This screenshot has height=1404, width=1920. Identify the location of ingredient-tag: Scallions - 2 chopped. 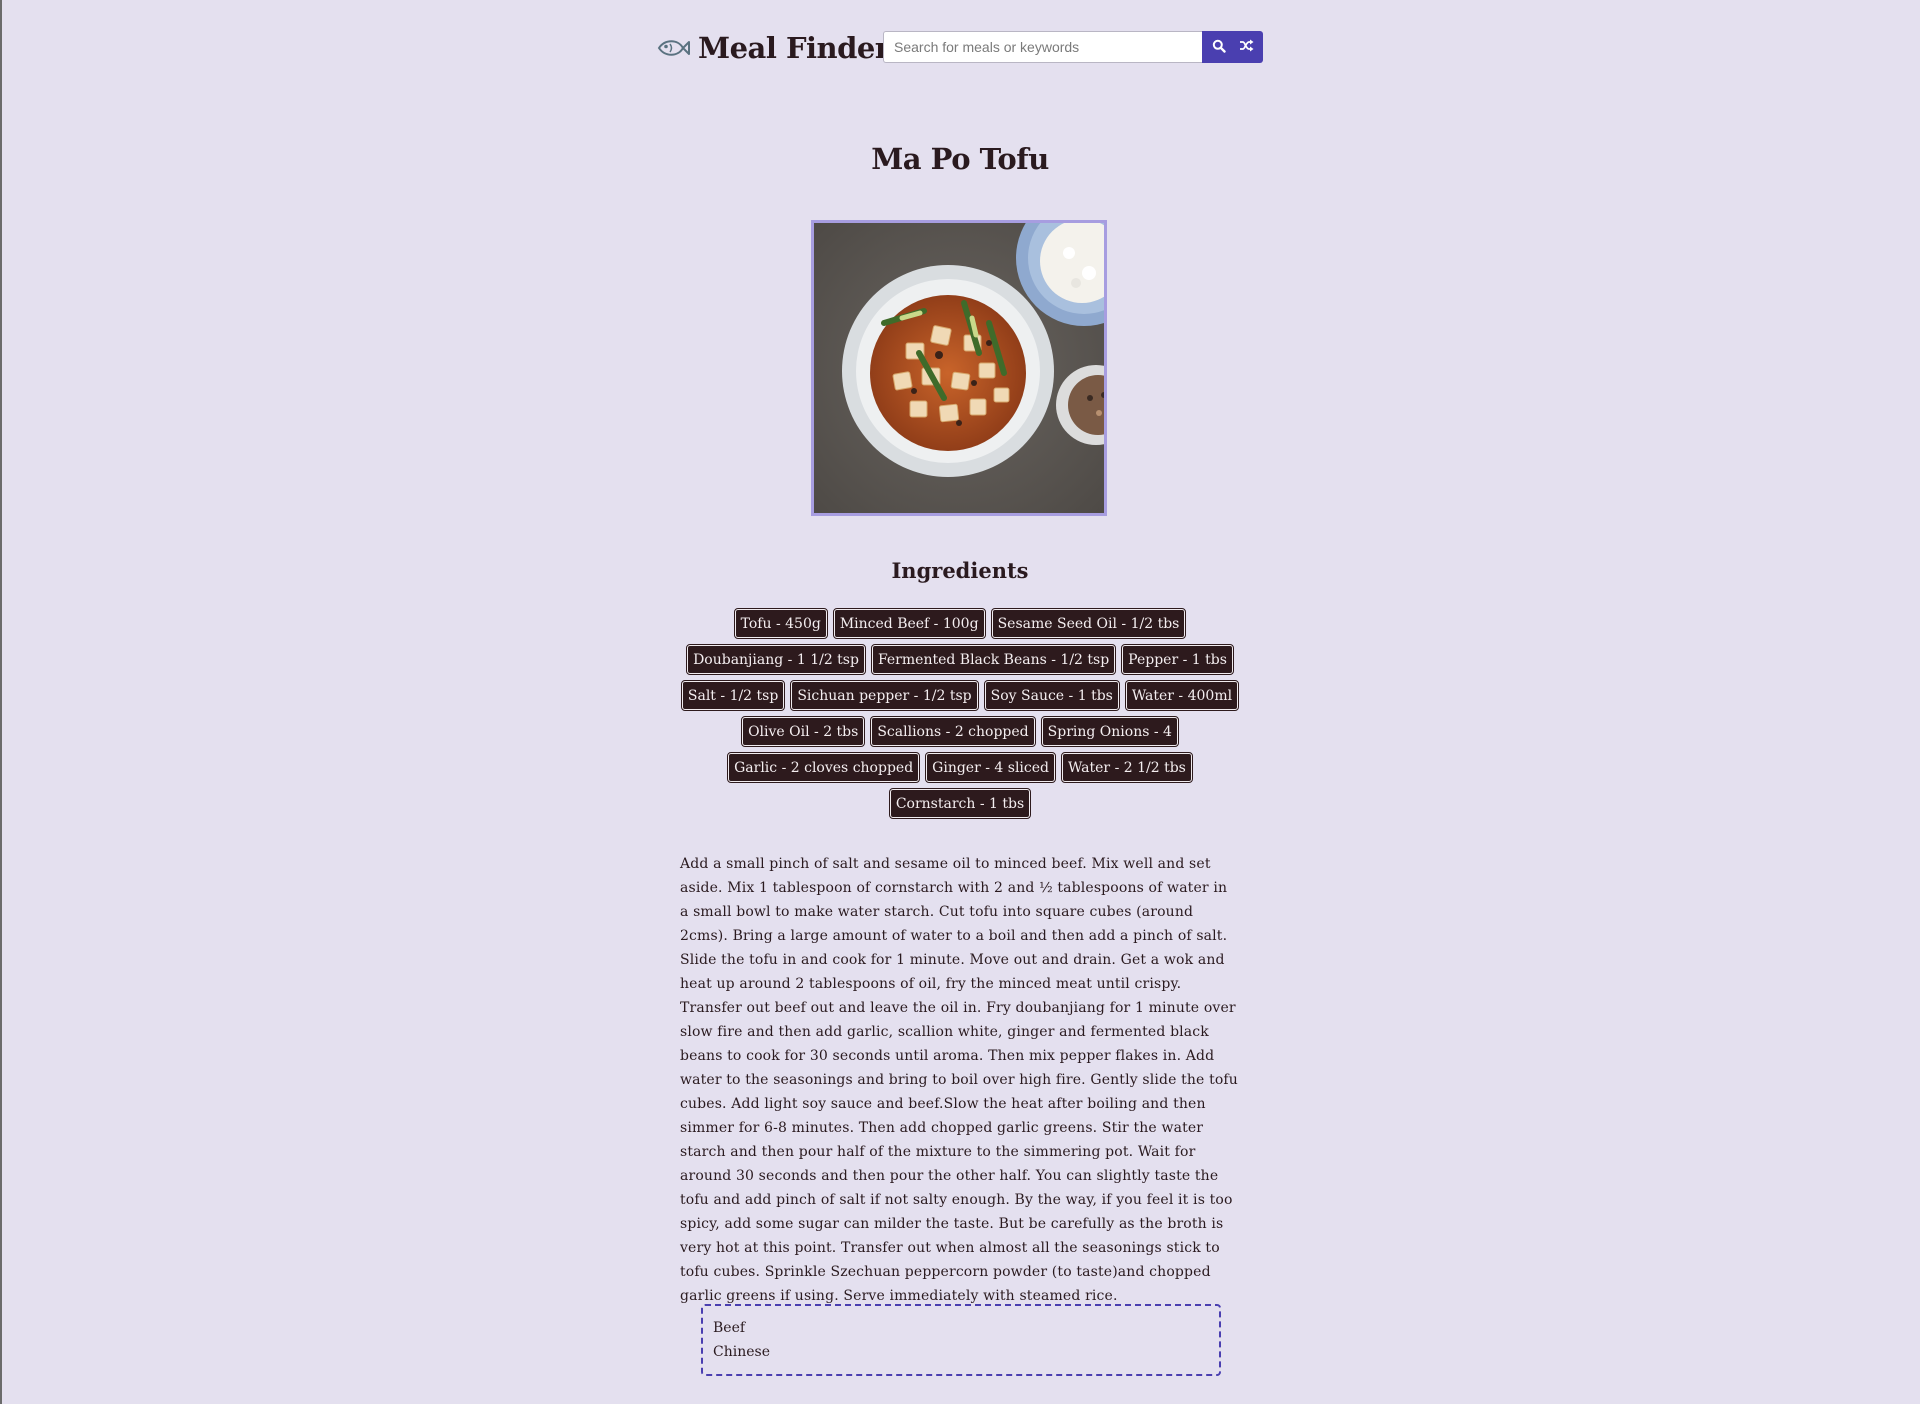
(953, 731).